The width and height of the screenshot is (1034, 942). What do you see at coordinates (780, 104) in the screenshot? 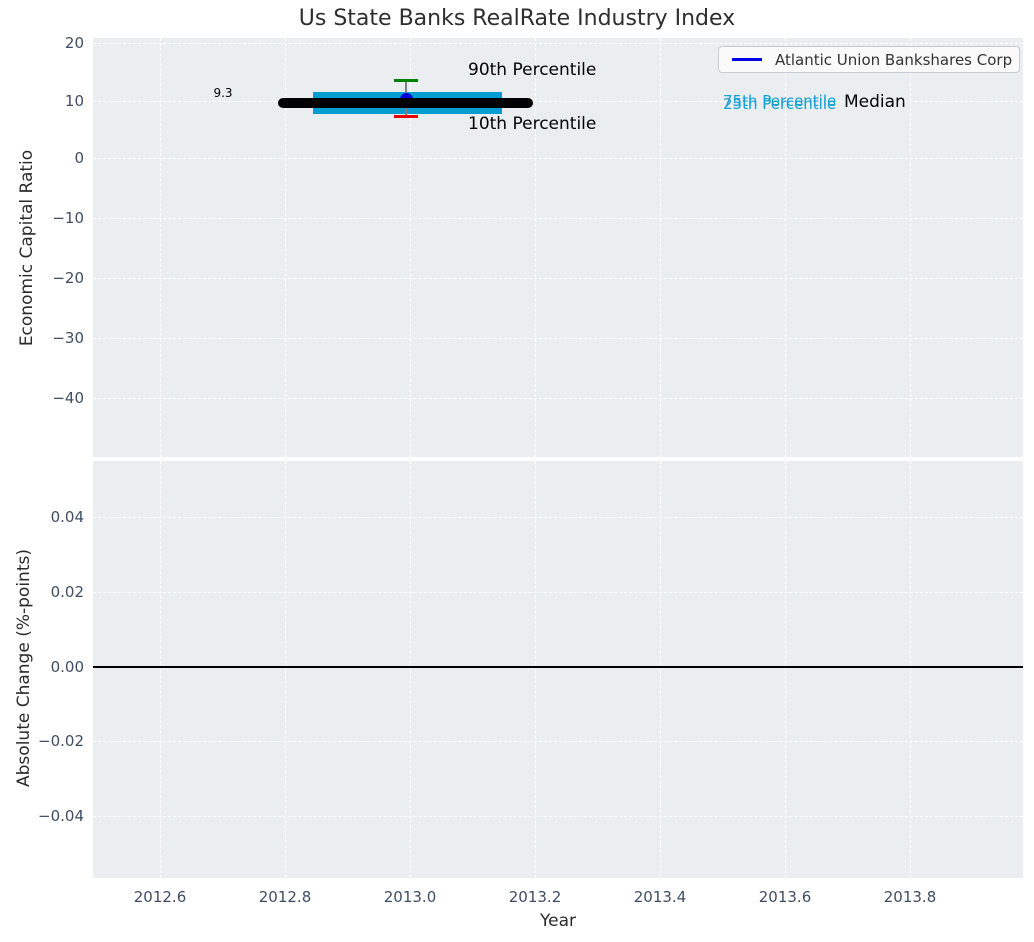
I see `p25-label: 25th Percentile` at bounding box center [780, 104].